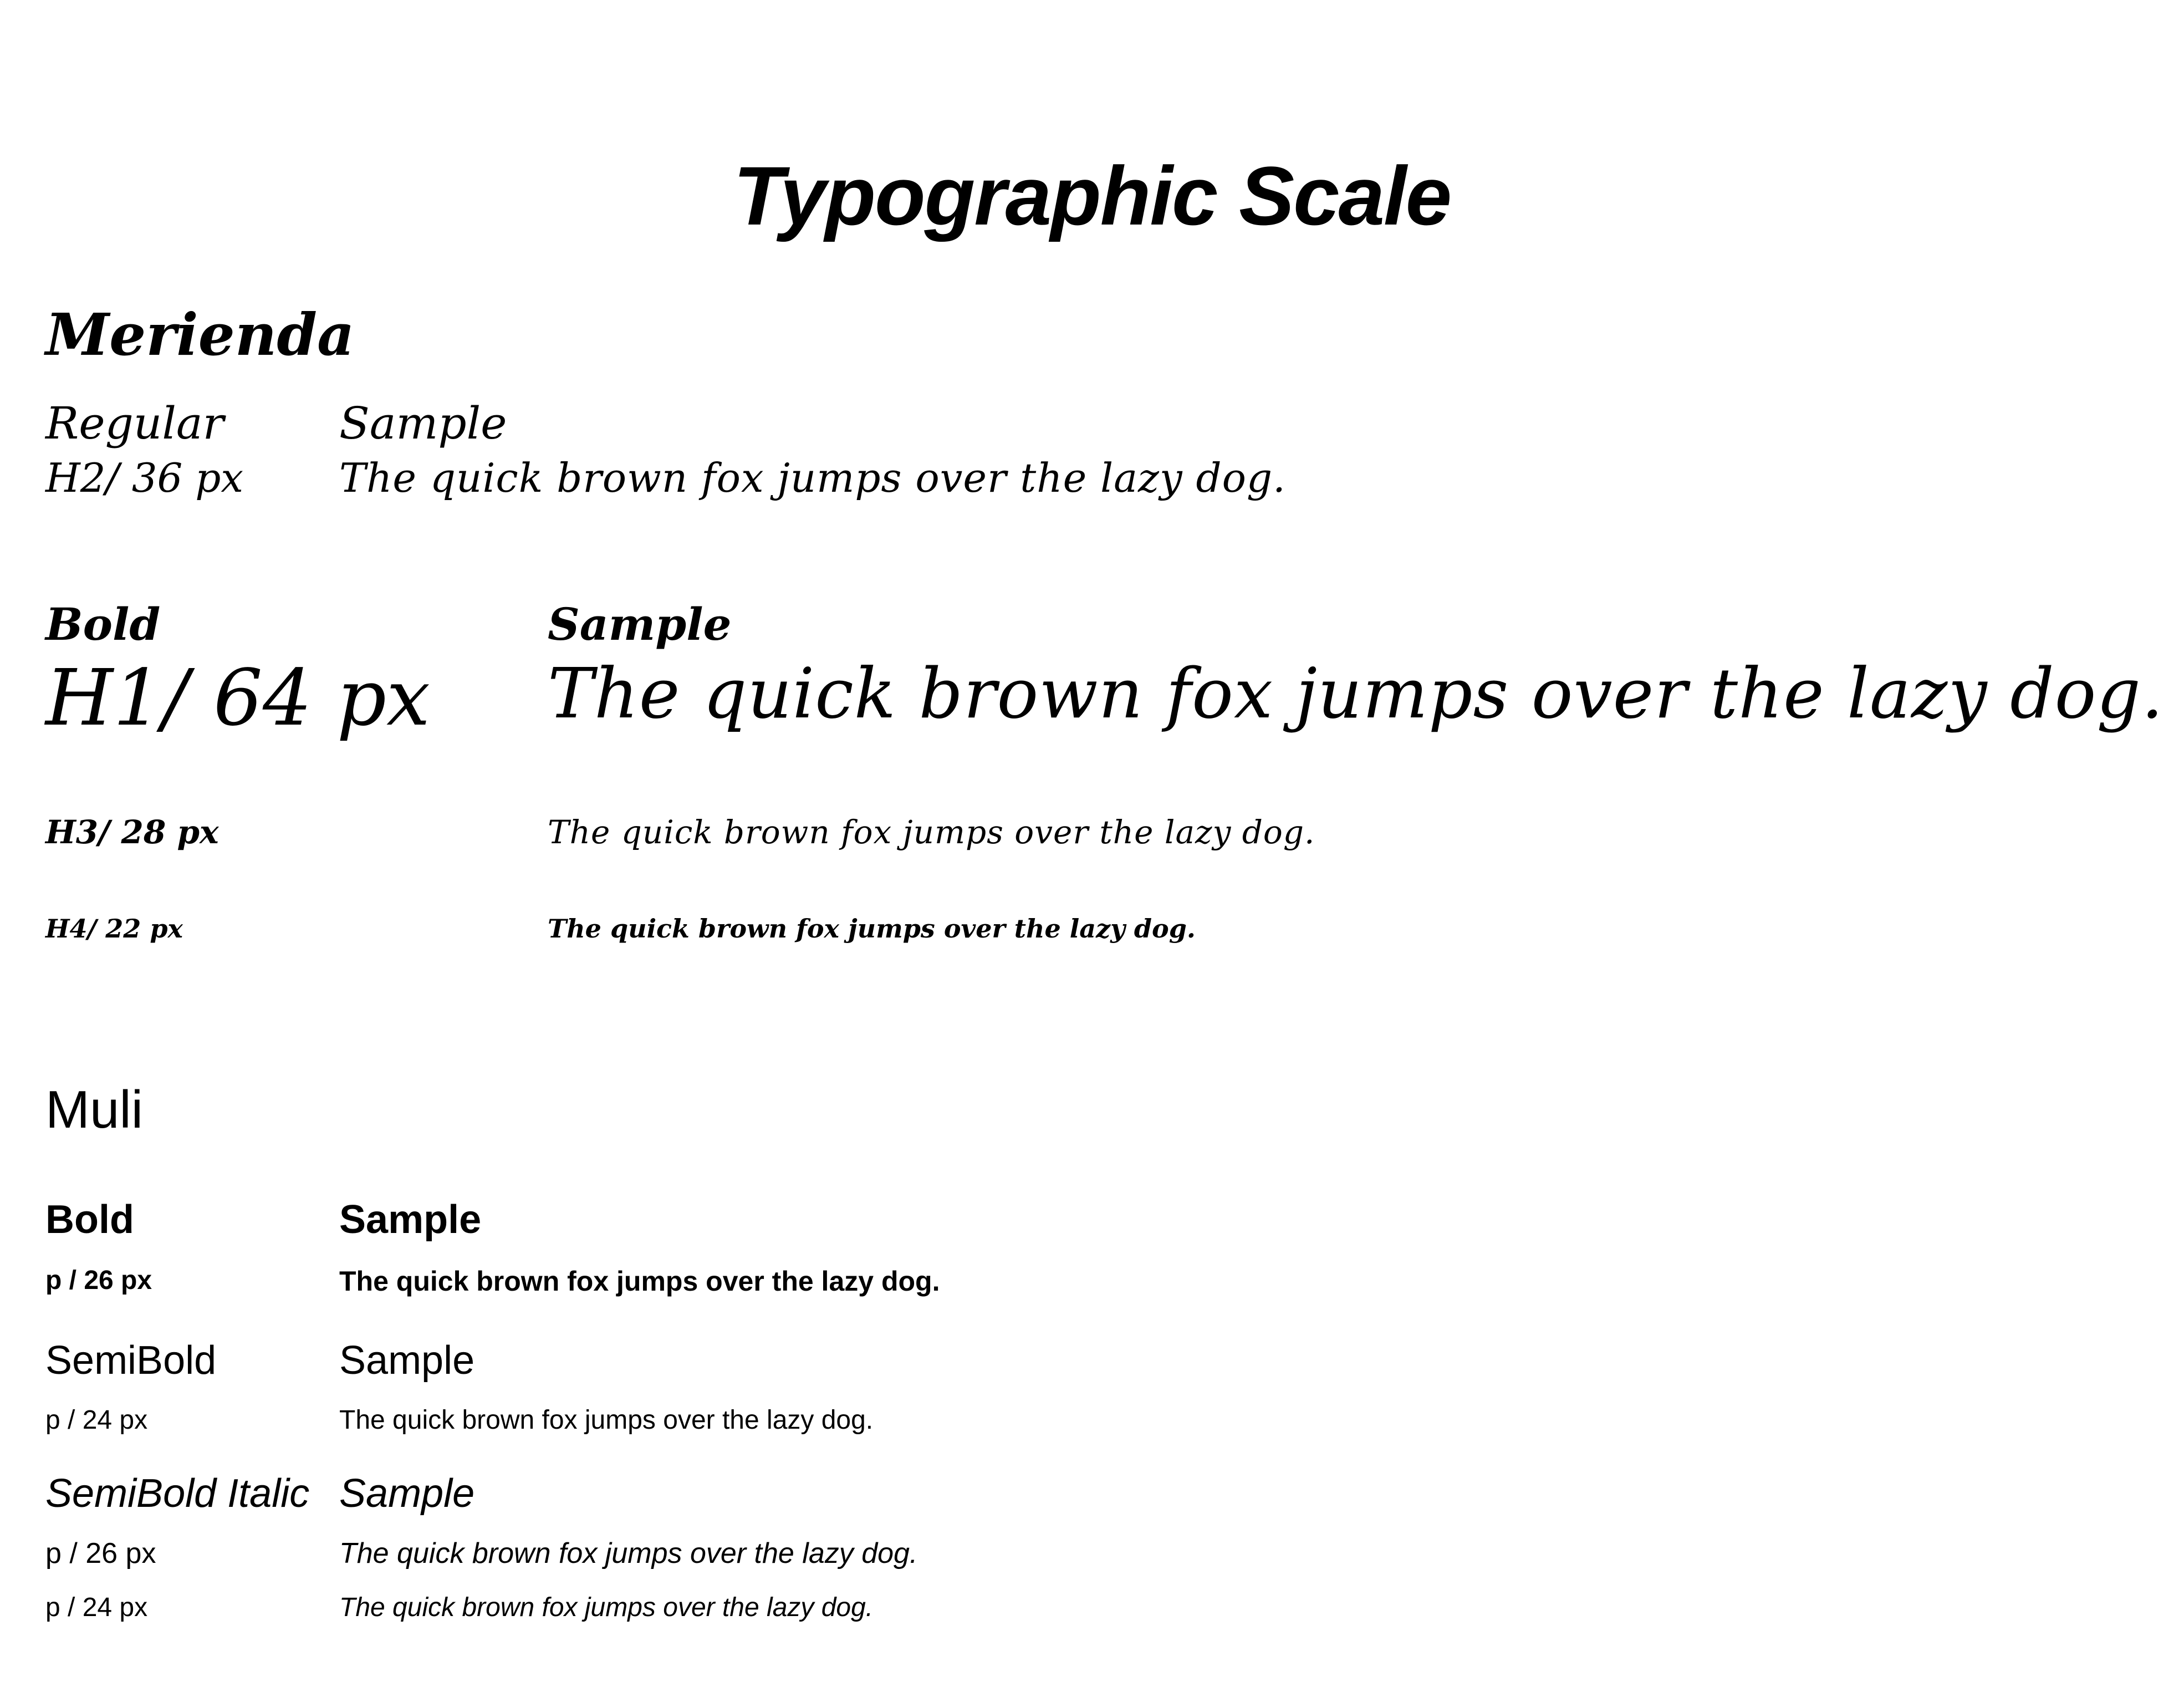  I want to click on merienda-bold-sample-label: Sample, so click(640, 624).